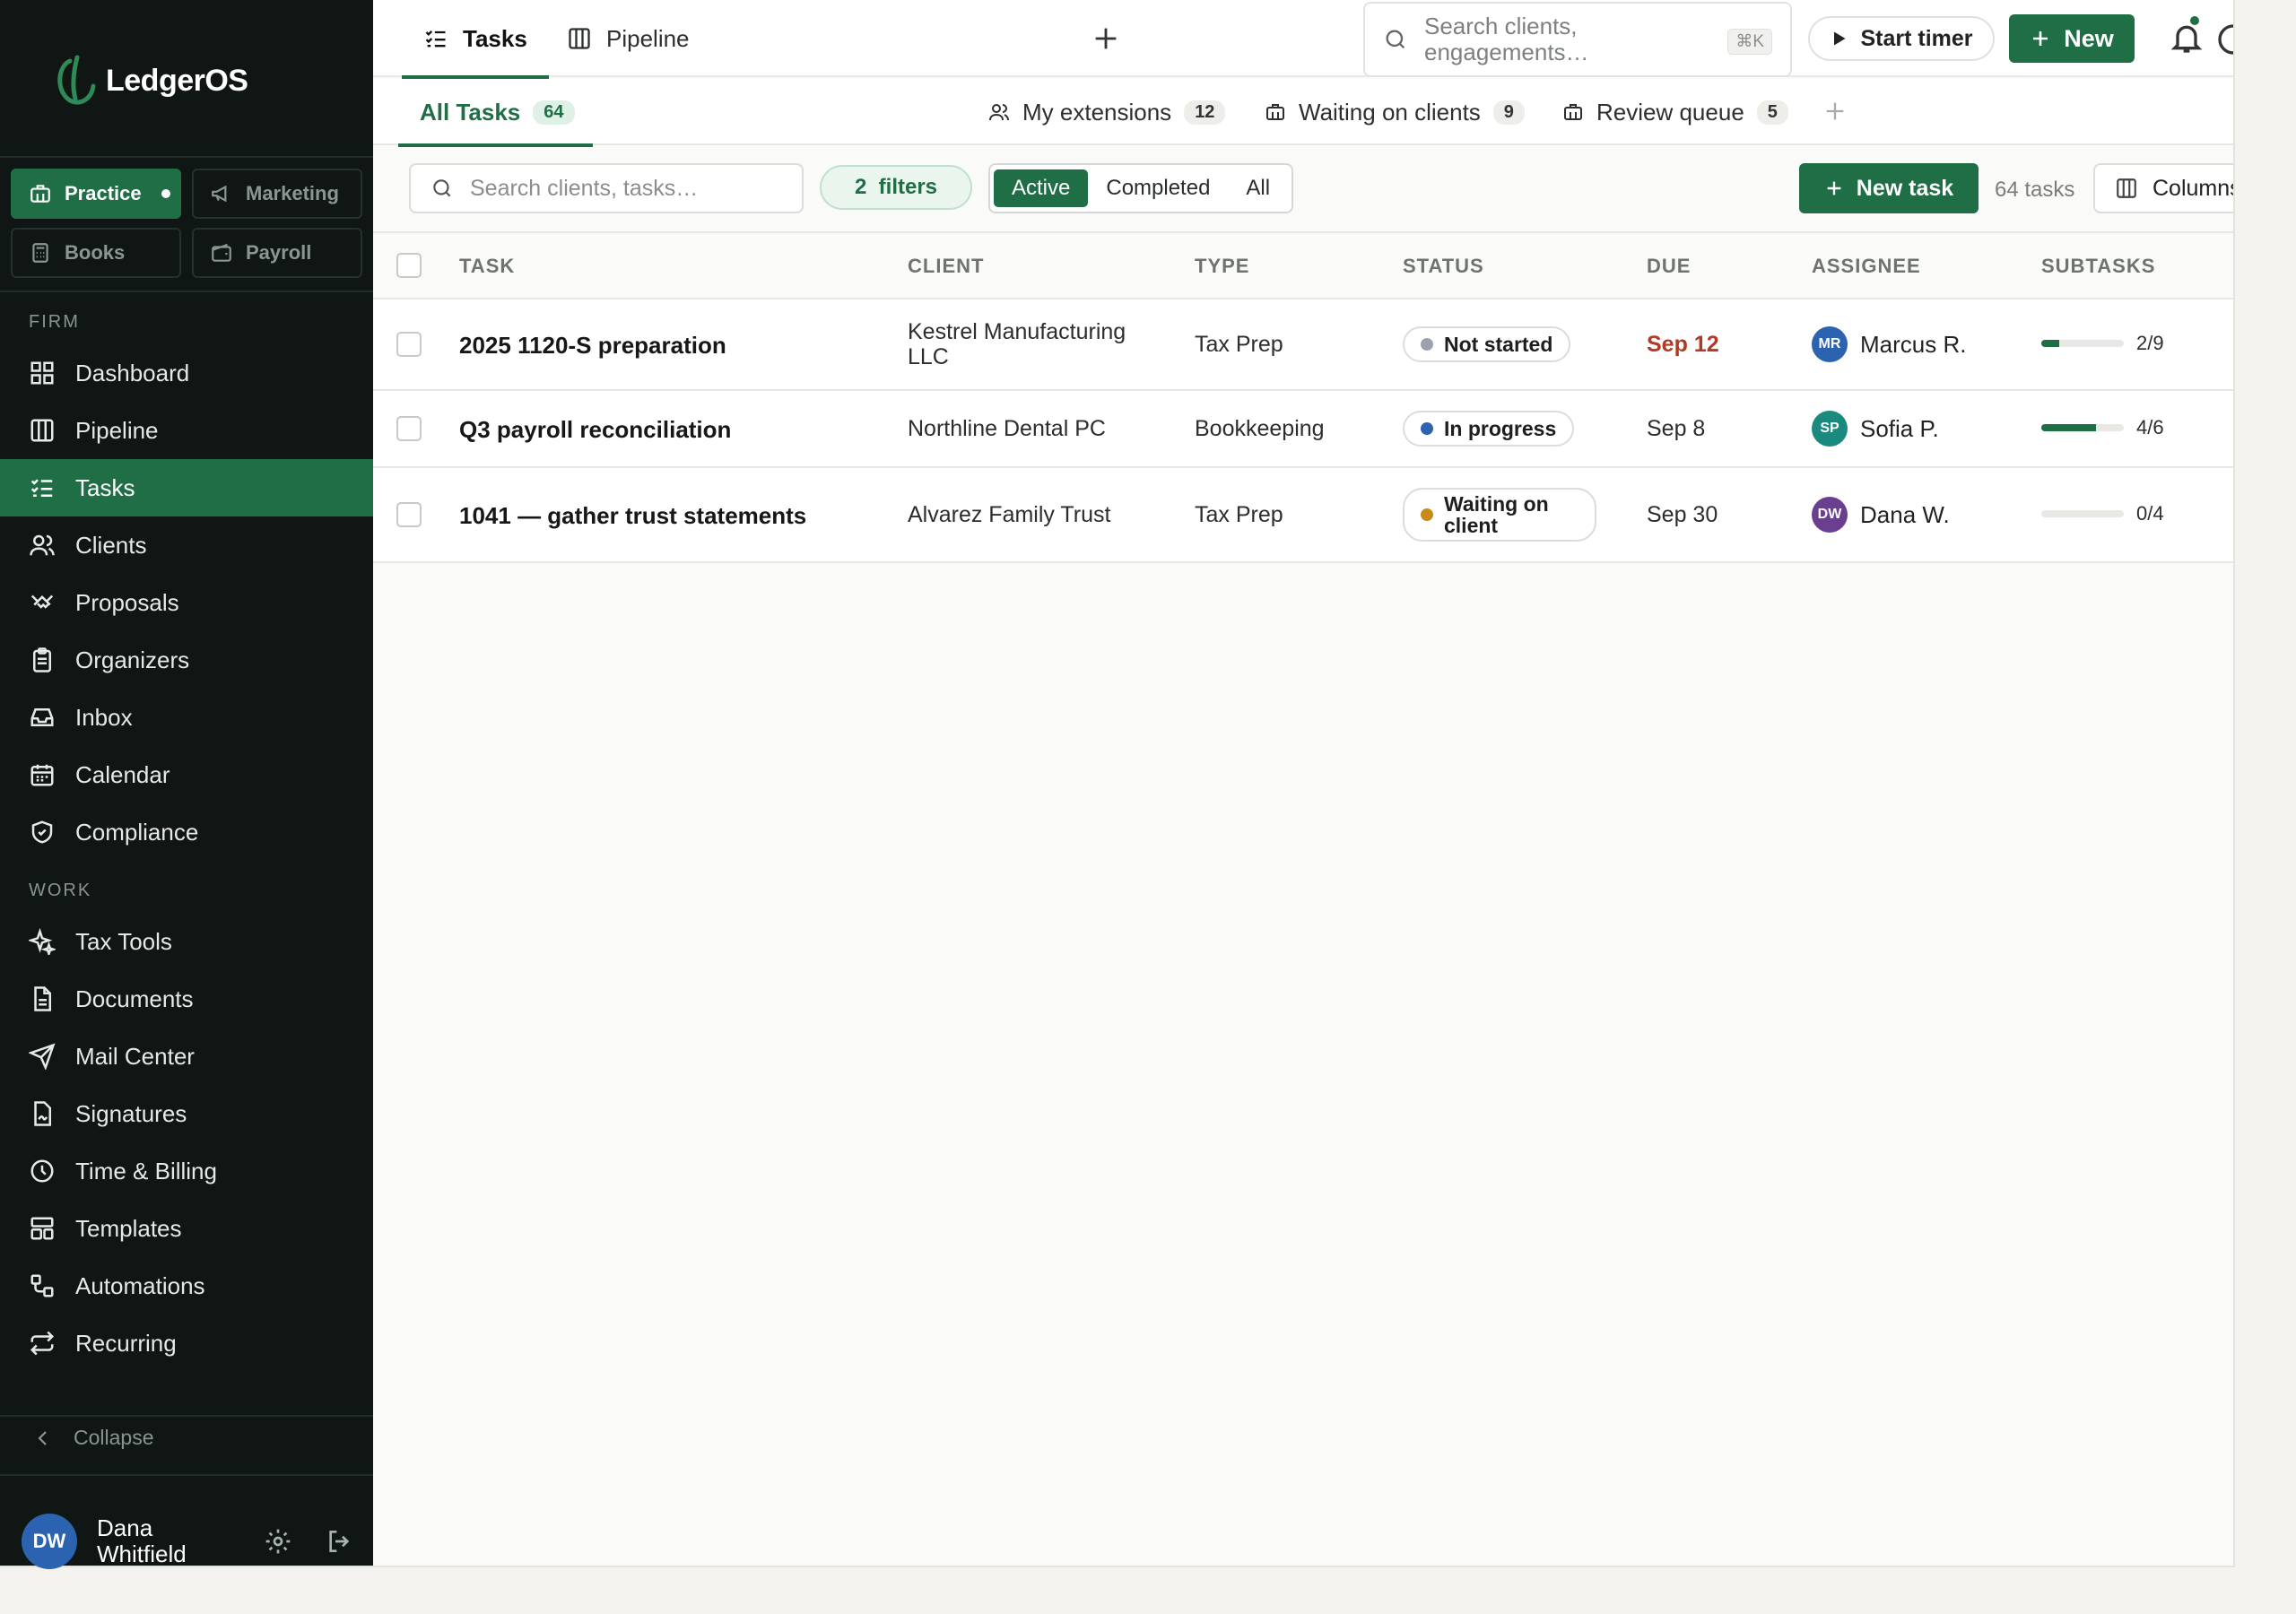 The width and height of the screenshot is (2296, 1614). What do you see at coordinates (186, 1343) in the screenshot?
I see `sidebar-item-recurring: Recurring` at bounding box center [186, 1343].